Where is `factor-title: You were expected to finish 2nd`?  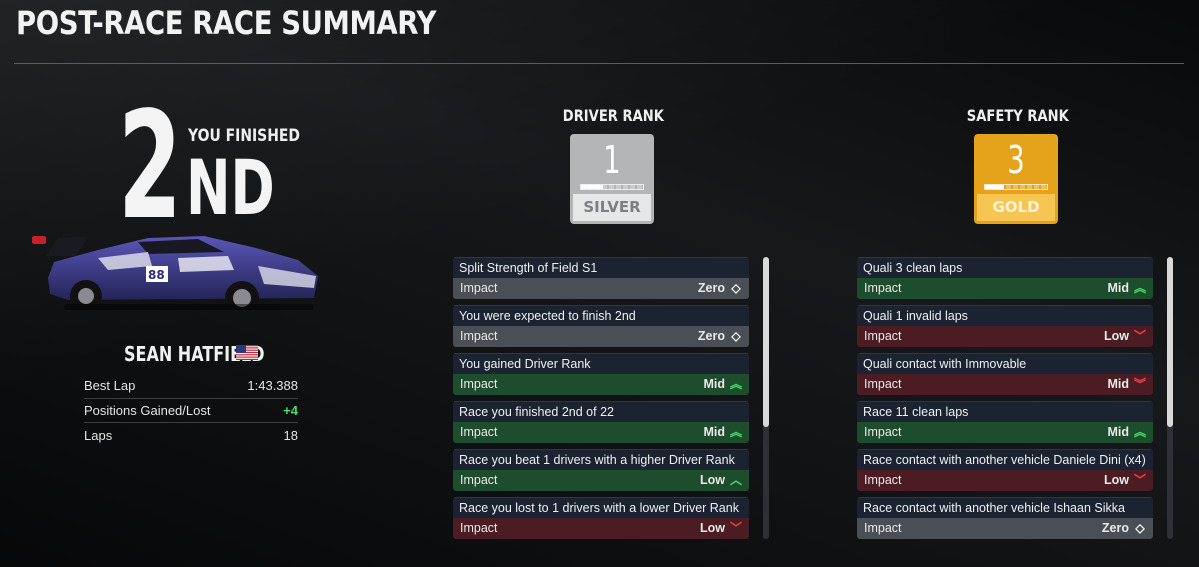 factor-title: You were expected to finish 2nd is located at coordinates (601, 315).